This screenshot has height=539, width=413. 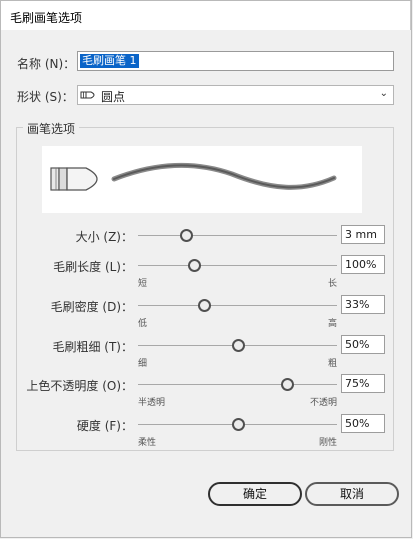 What do you see at coordinates (79, 386) in the screenshot?
I see `paint-opacity-label: 上色不透明度 (O)：` at bounding box center [79, 386].